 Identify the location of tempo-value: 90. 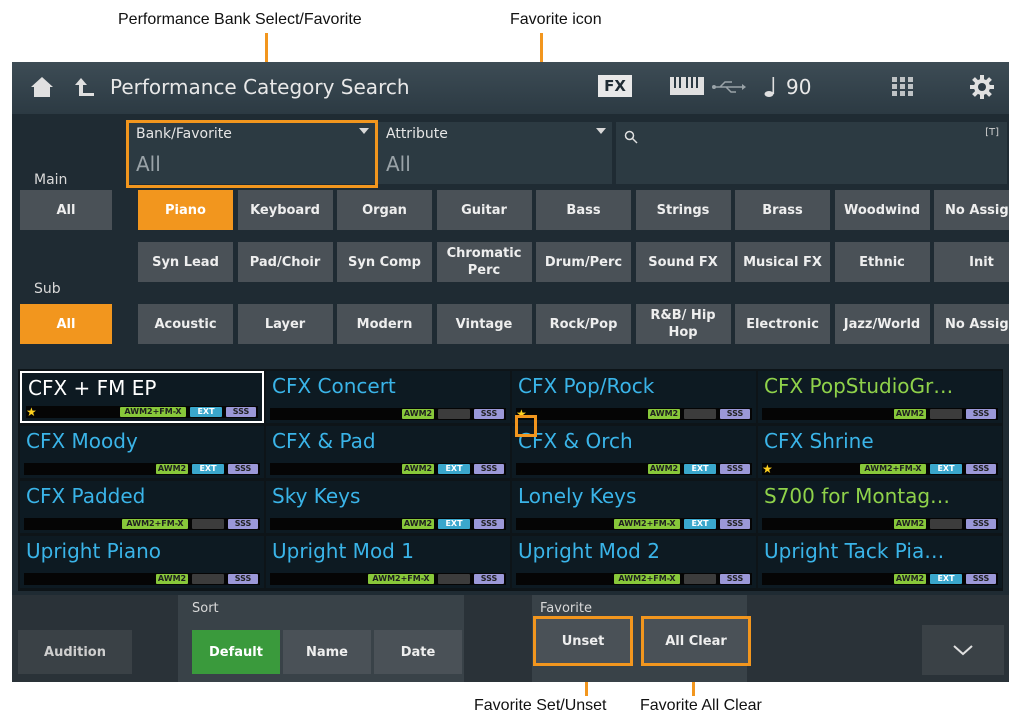
(798, 87).